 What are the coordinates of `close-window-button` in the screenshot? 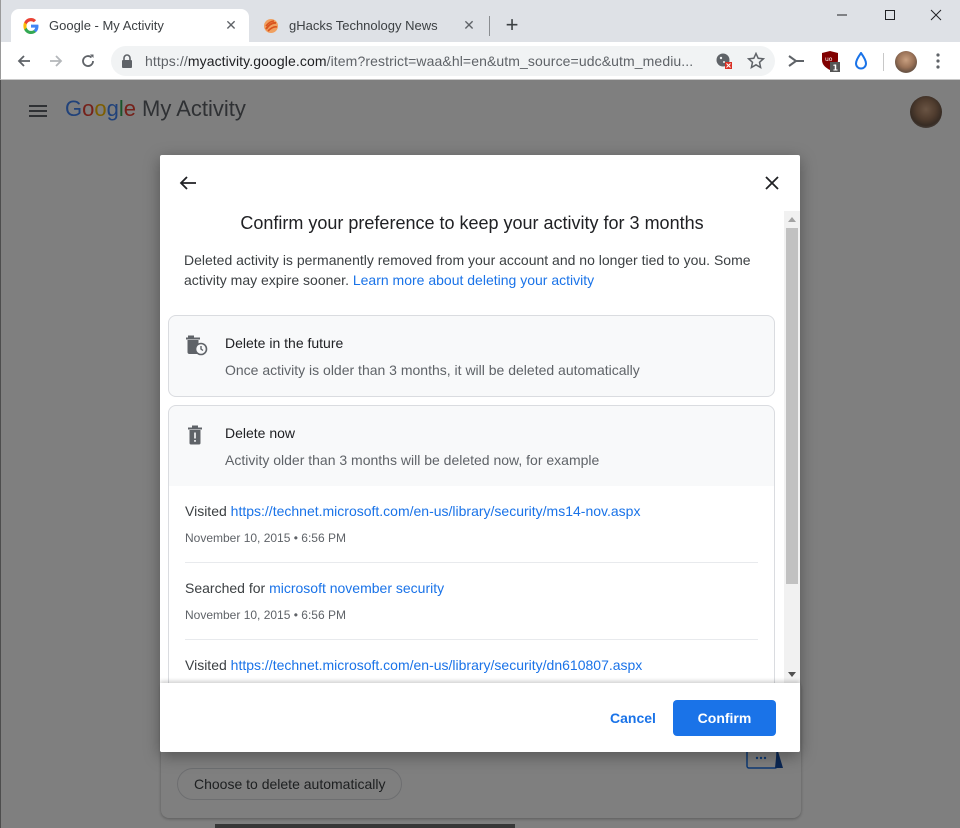 It's located at (936, 15).